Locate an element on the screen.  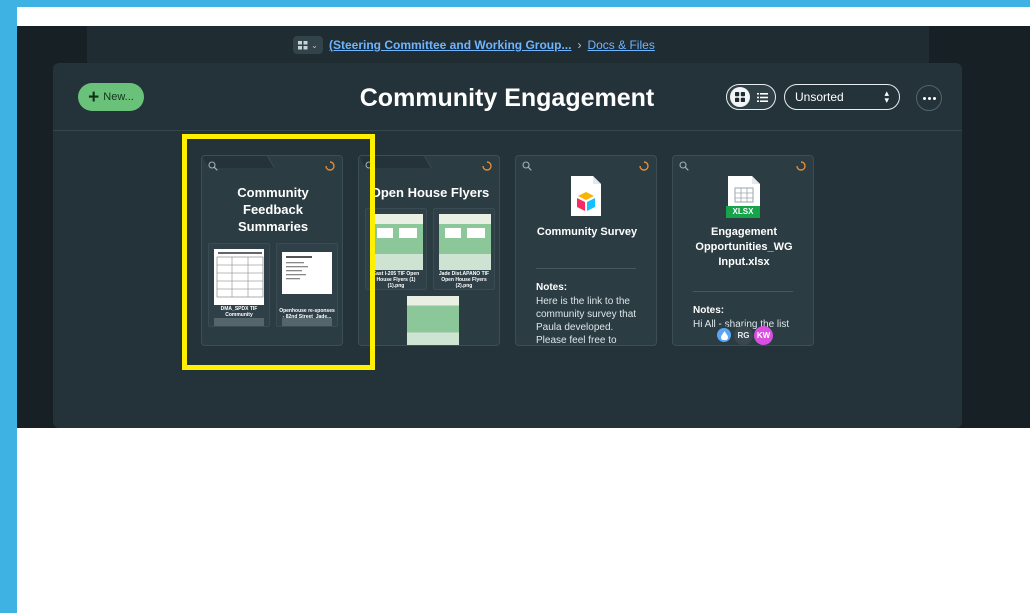
selection-highlight is located at coordinates (278, 252).